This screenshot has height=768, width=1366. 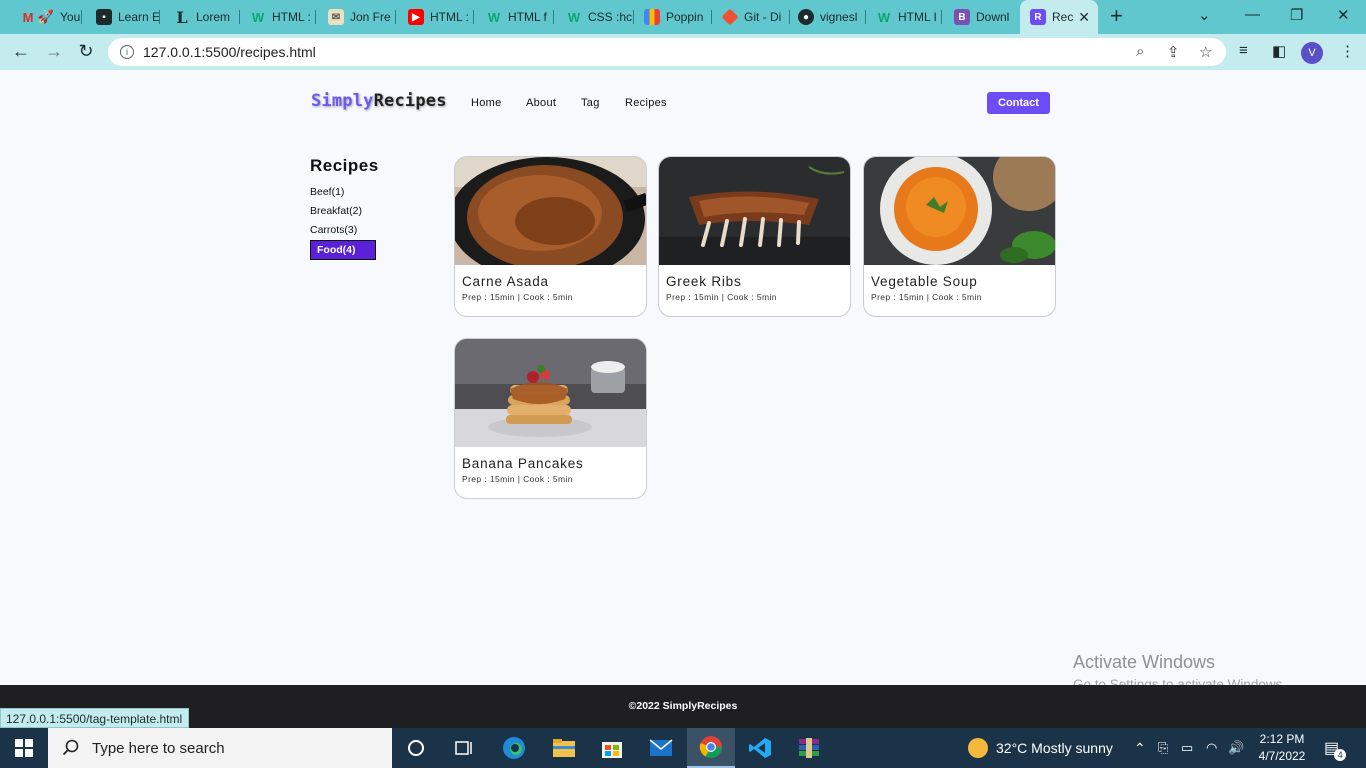 What do you see at coordinates (123, 17) in the screenshot?
I see `tab-1: ▪ Learn E` at bounding box center [123, 17].